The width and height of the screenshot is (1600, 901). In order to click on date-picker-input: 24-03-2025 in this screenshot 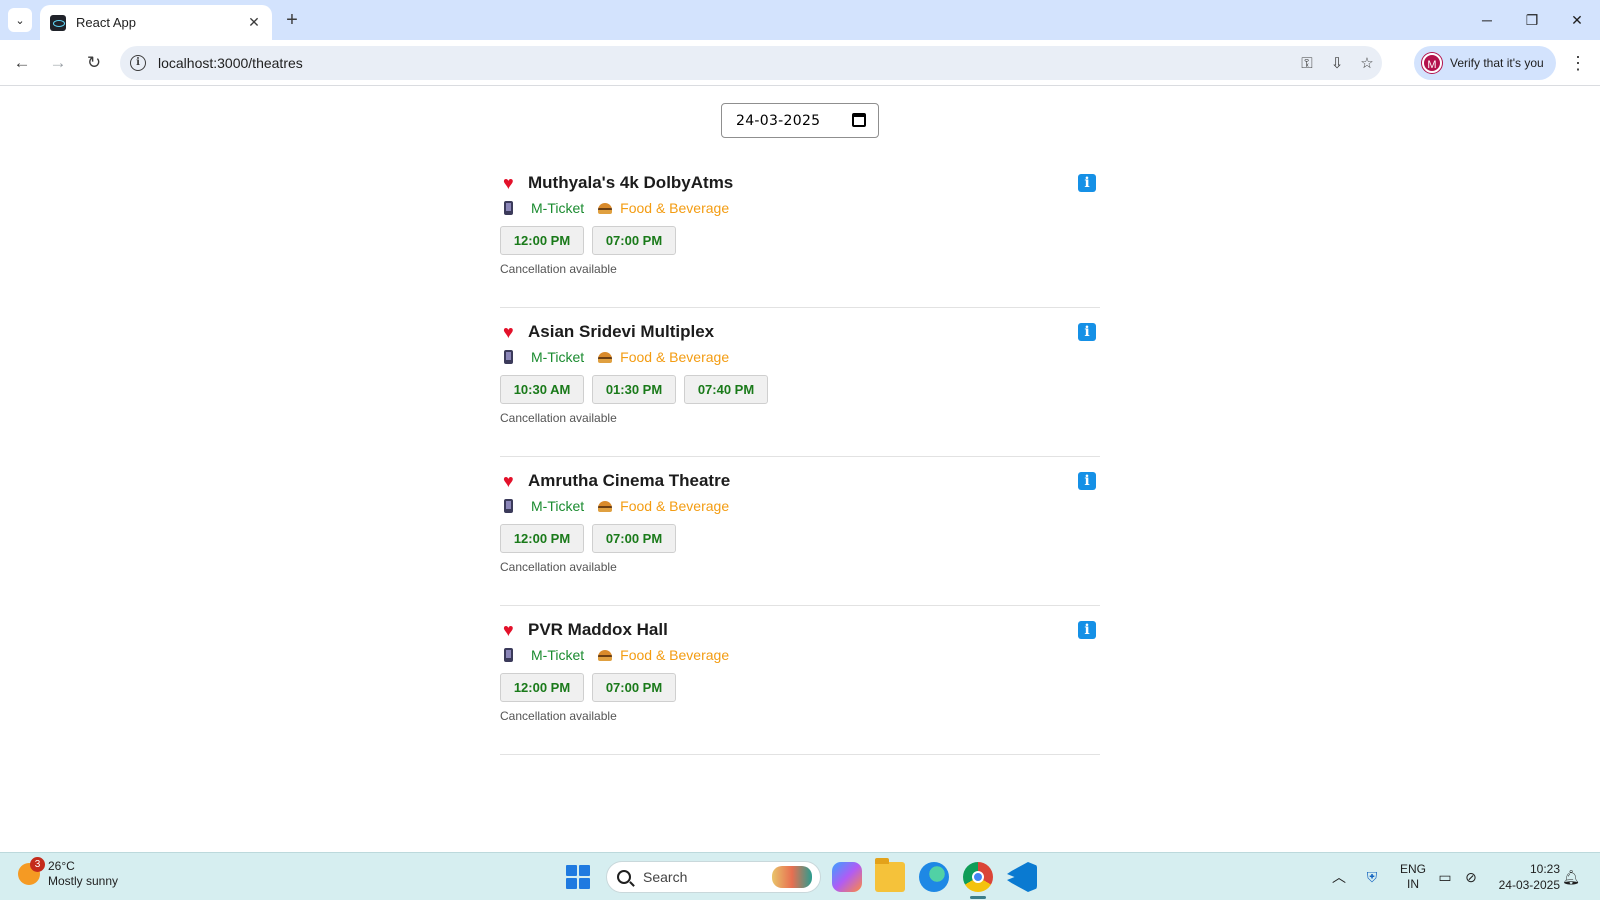, I will do `click(800, 120)`.